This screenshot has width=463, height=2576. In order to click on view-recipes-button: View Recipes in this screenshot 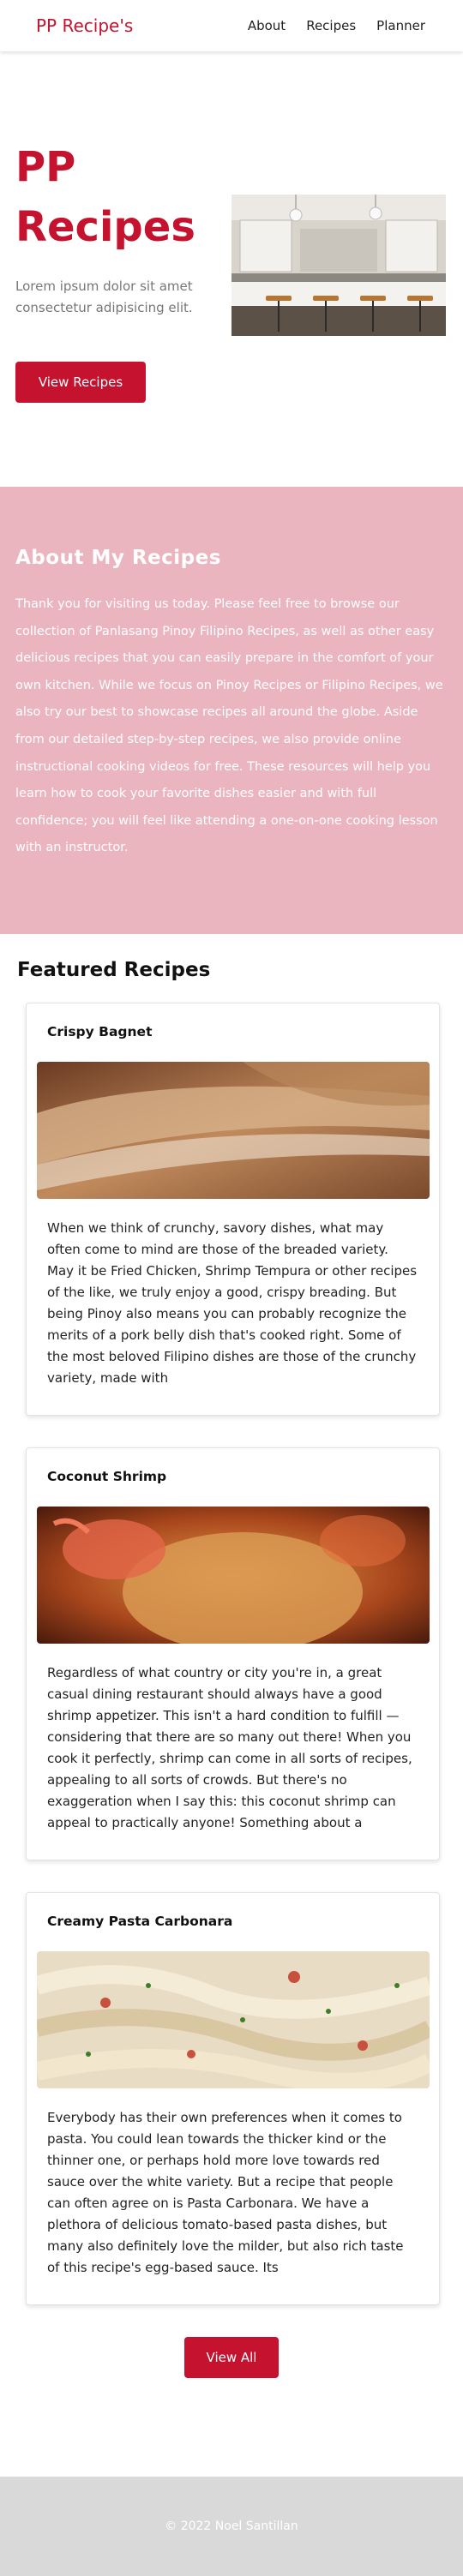, I will do `click(80, 382)`.